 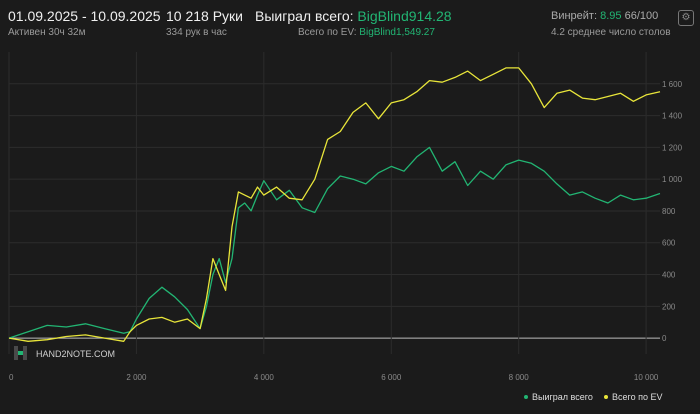 I want to click on winrate-extra: 66/100, so click(x=641, y=16).